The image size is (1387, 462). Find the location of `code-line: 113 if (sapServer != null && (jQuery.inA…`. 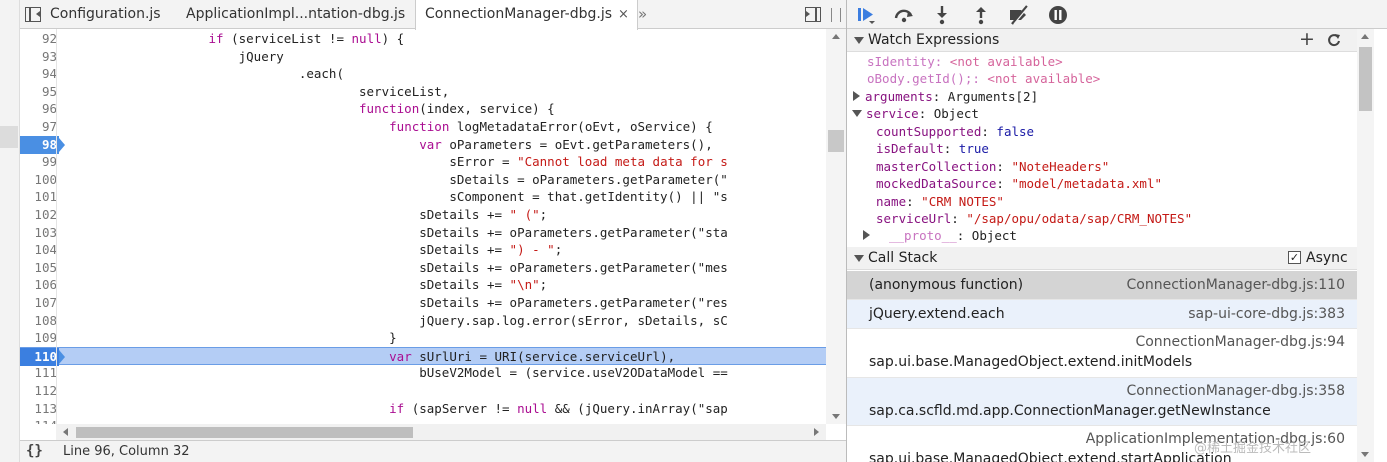

code-line: 113 if (sapServer != null && (jQuery.inA… is located at coordinates (423, 409).